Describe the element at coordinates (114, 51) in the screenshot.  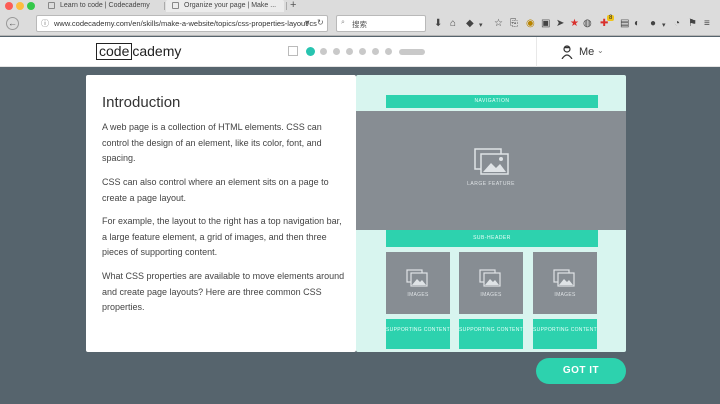
I see `logo-box-text: code` at that location.